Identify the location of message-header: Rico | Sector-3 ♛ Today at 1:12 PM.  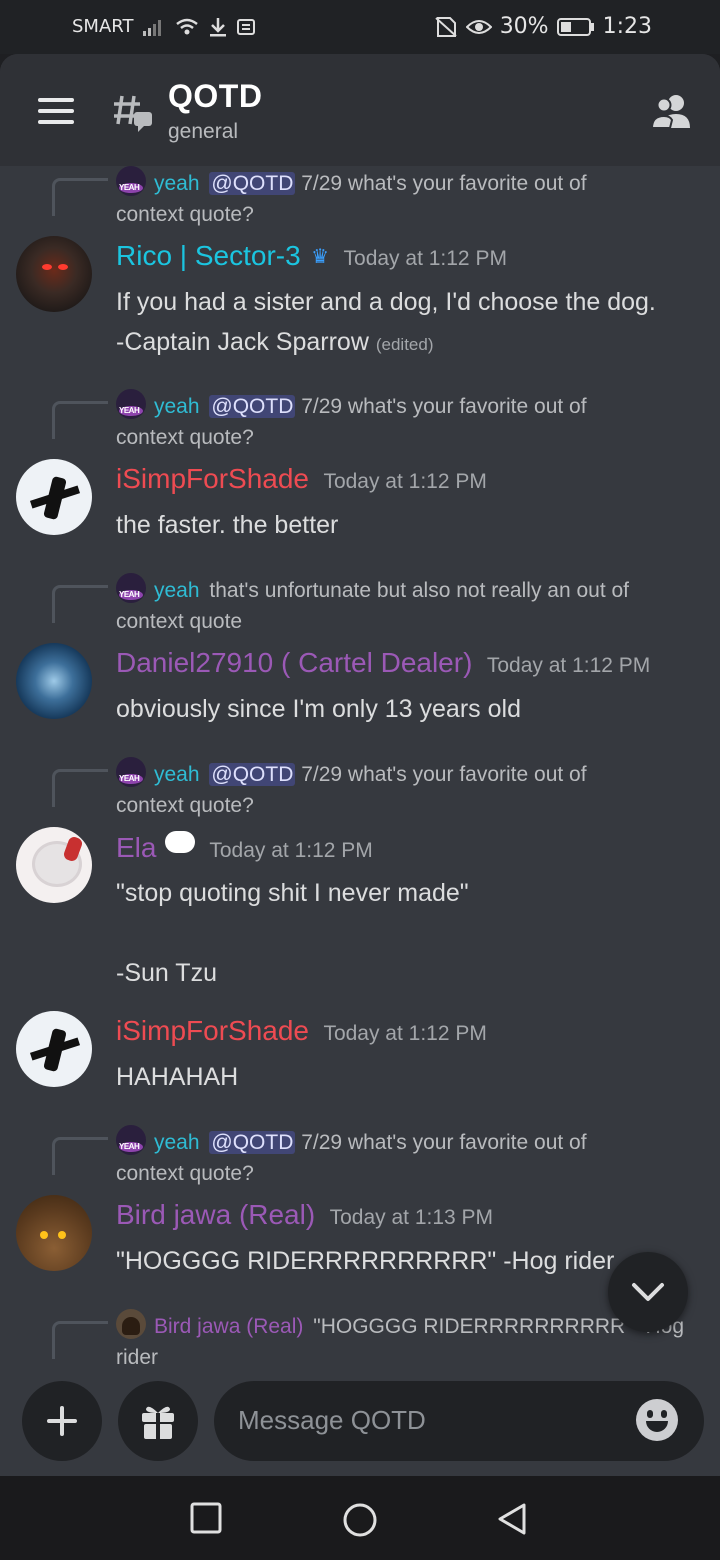
(311, 256).